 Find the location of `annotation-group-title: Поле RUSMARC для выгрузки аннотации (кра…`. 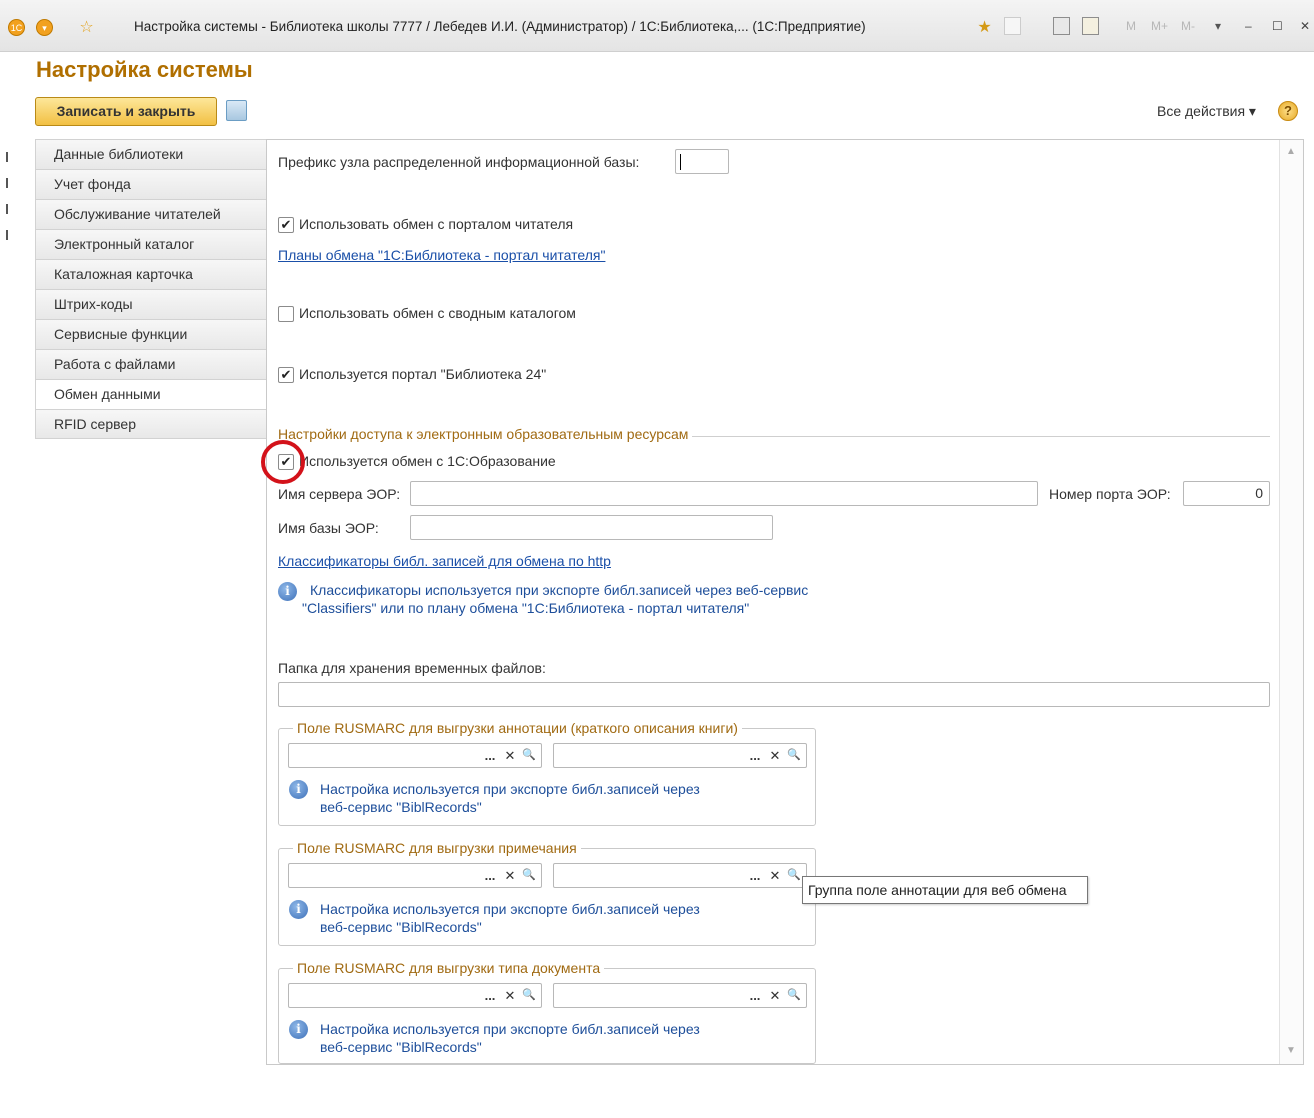

annotation-group-title: Поле RUSMARC для выгрузки аннотации (кра… is located at coordinates (517, 728).